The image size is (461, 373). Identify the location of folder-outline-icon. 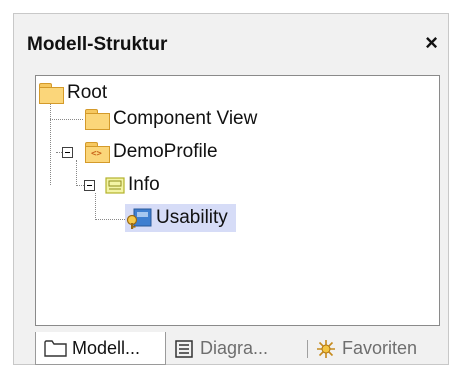
(56, 348).